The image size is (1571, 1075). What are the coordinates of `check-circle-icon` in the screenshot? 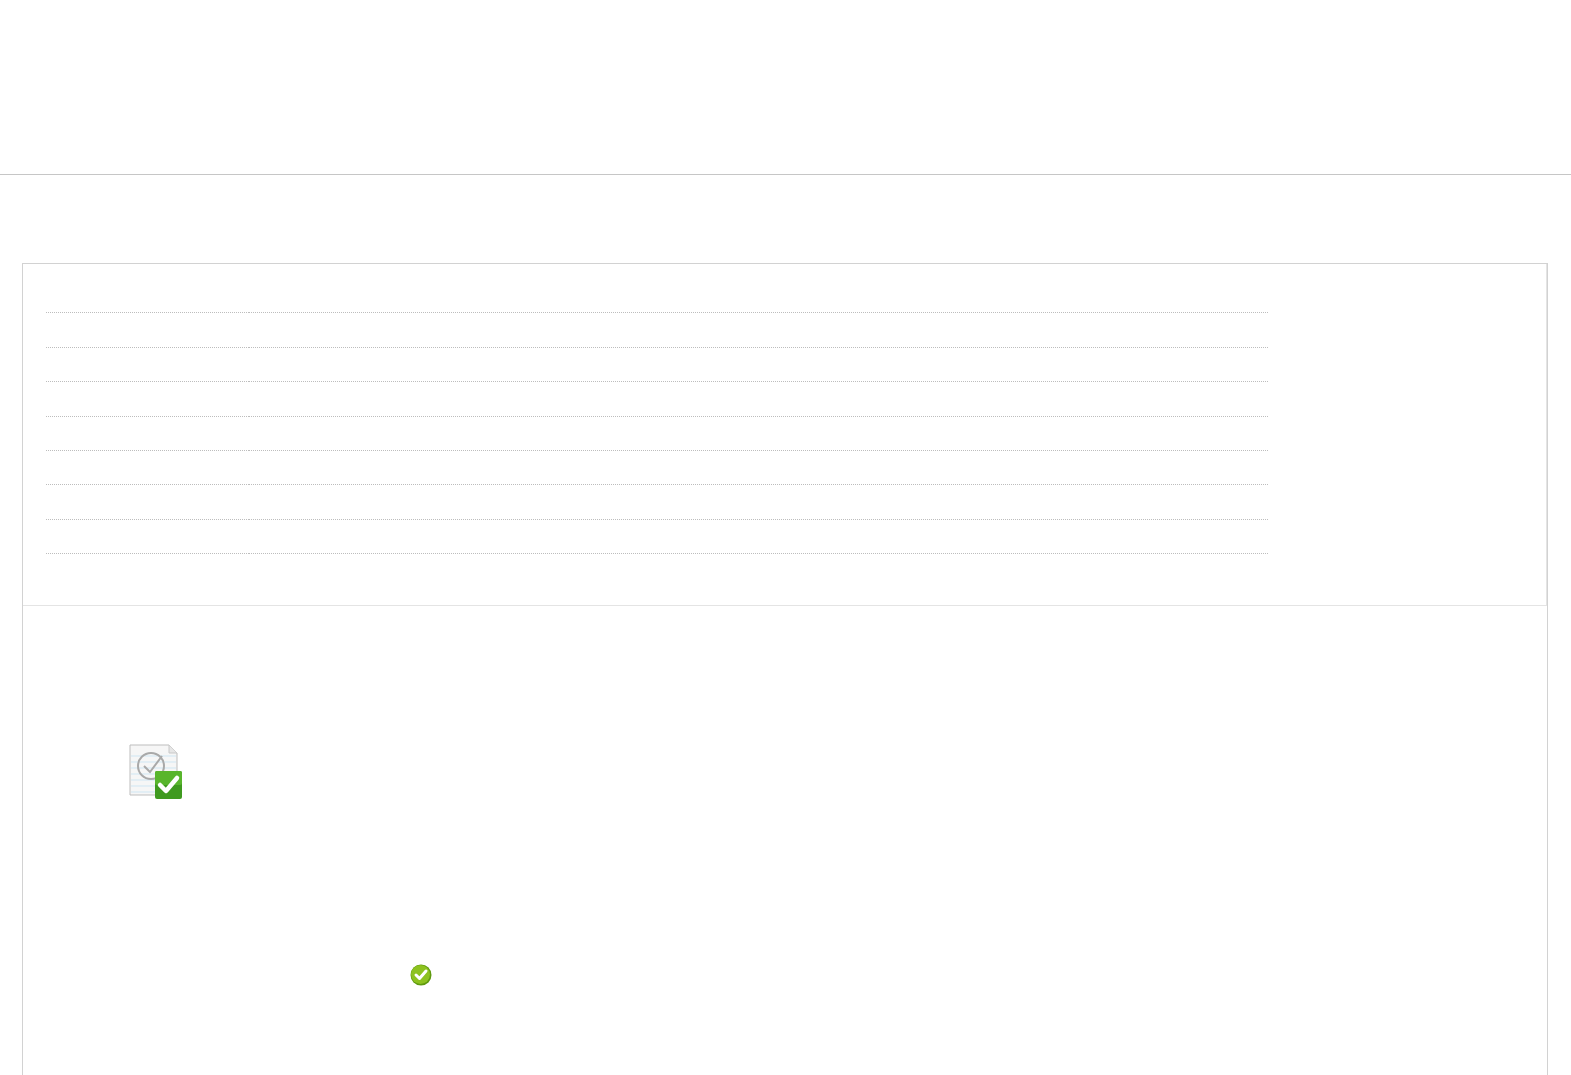 It's located at (421, 975).